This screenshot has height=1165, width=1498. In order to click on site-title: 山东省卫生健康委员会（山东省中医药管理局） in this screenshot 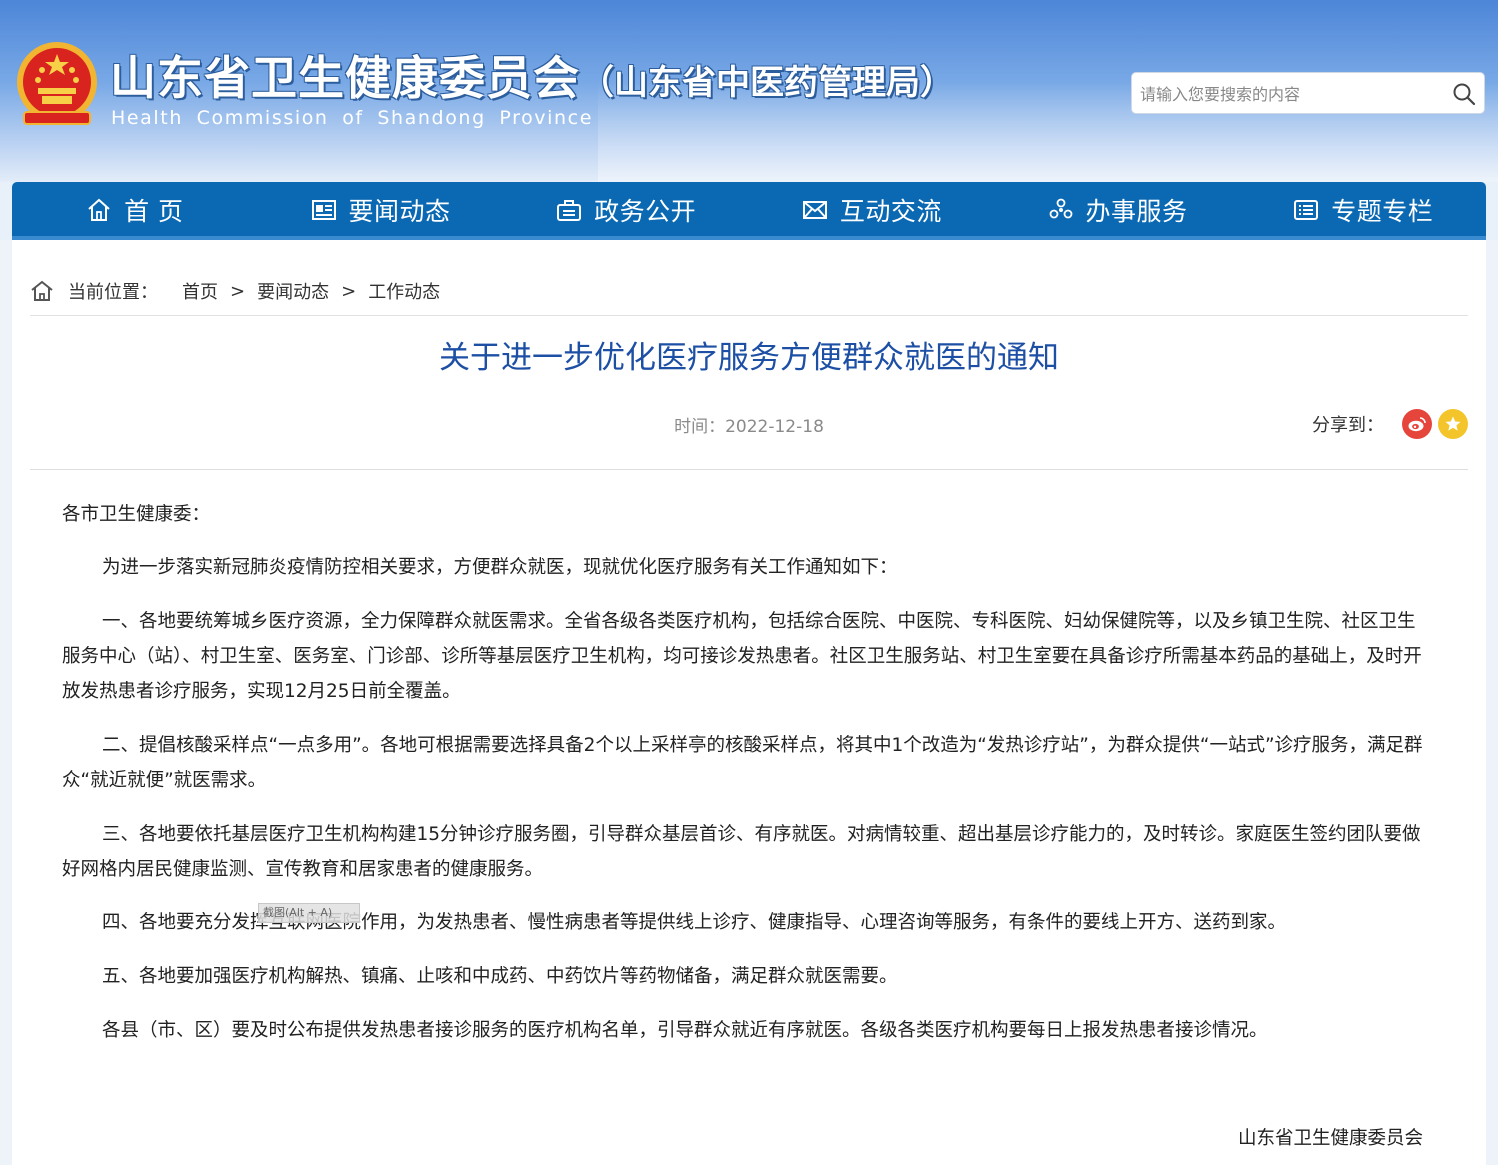, I will do `click(532, 75)`.